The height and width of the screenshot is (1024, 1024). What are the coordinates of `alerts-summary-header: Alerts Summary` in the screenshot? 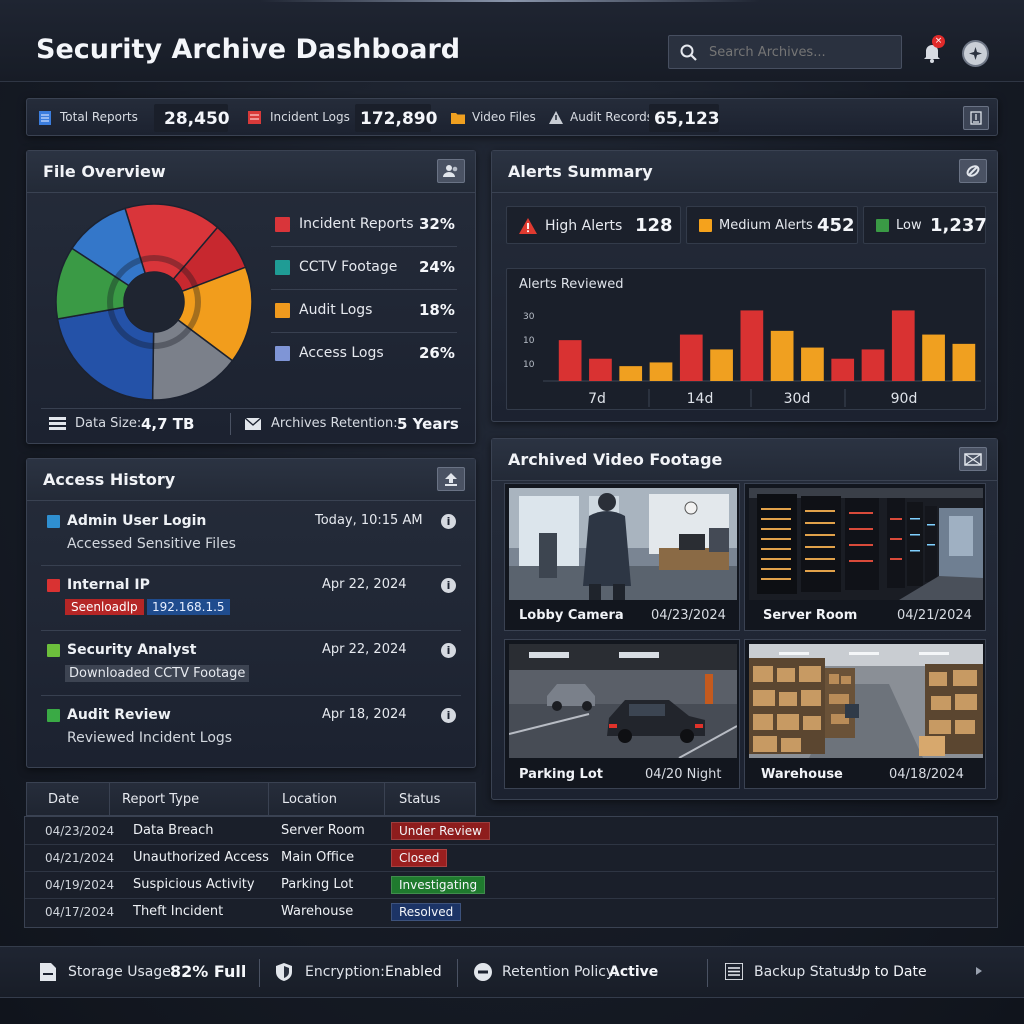 It's located at (744, 172).